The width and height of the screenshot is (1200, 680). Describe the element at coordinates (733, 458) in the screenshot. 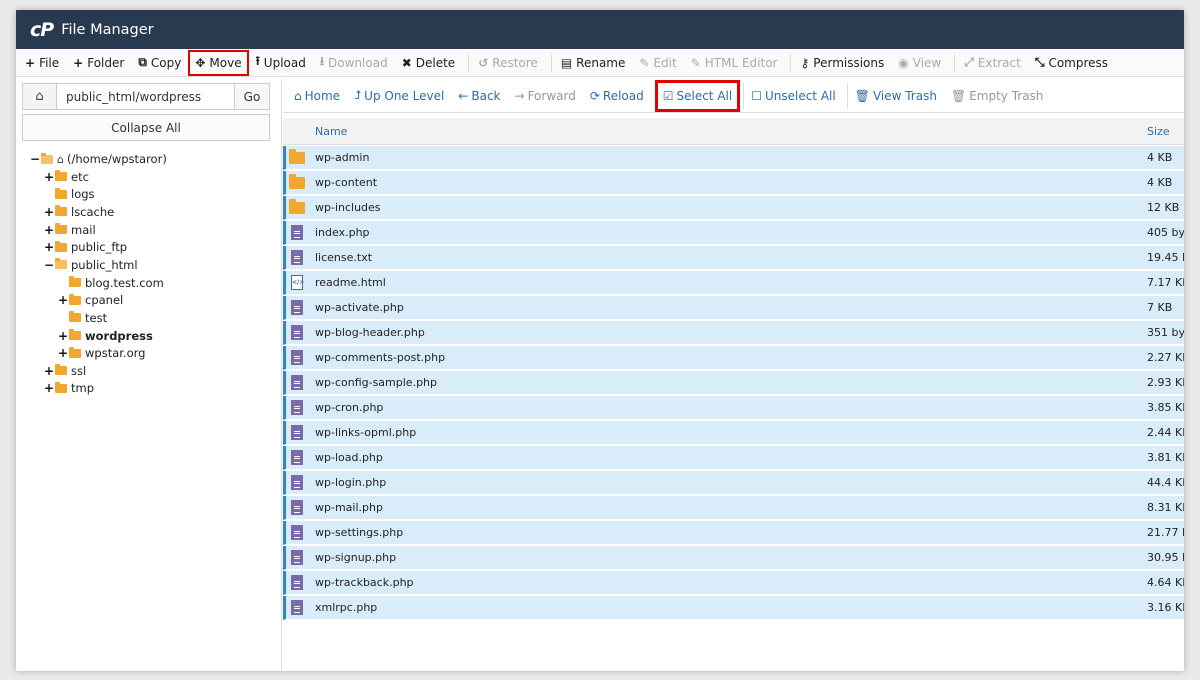

I see `file-row-wp-load-php: wp-load.php 3.81 KB` at that location.